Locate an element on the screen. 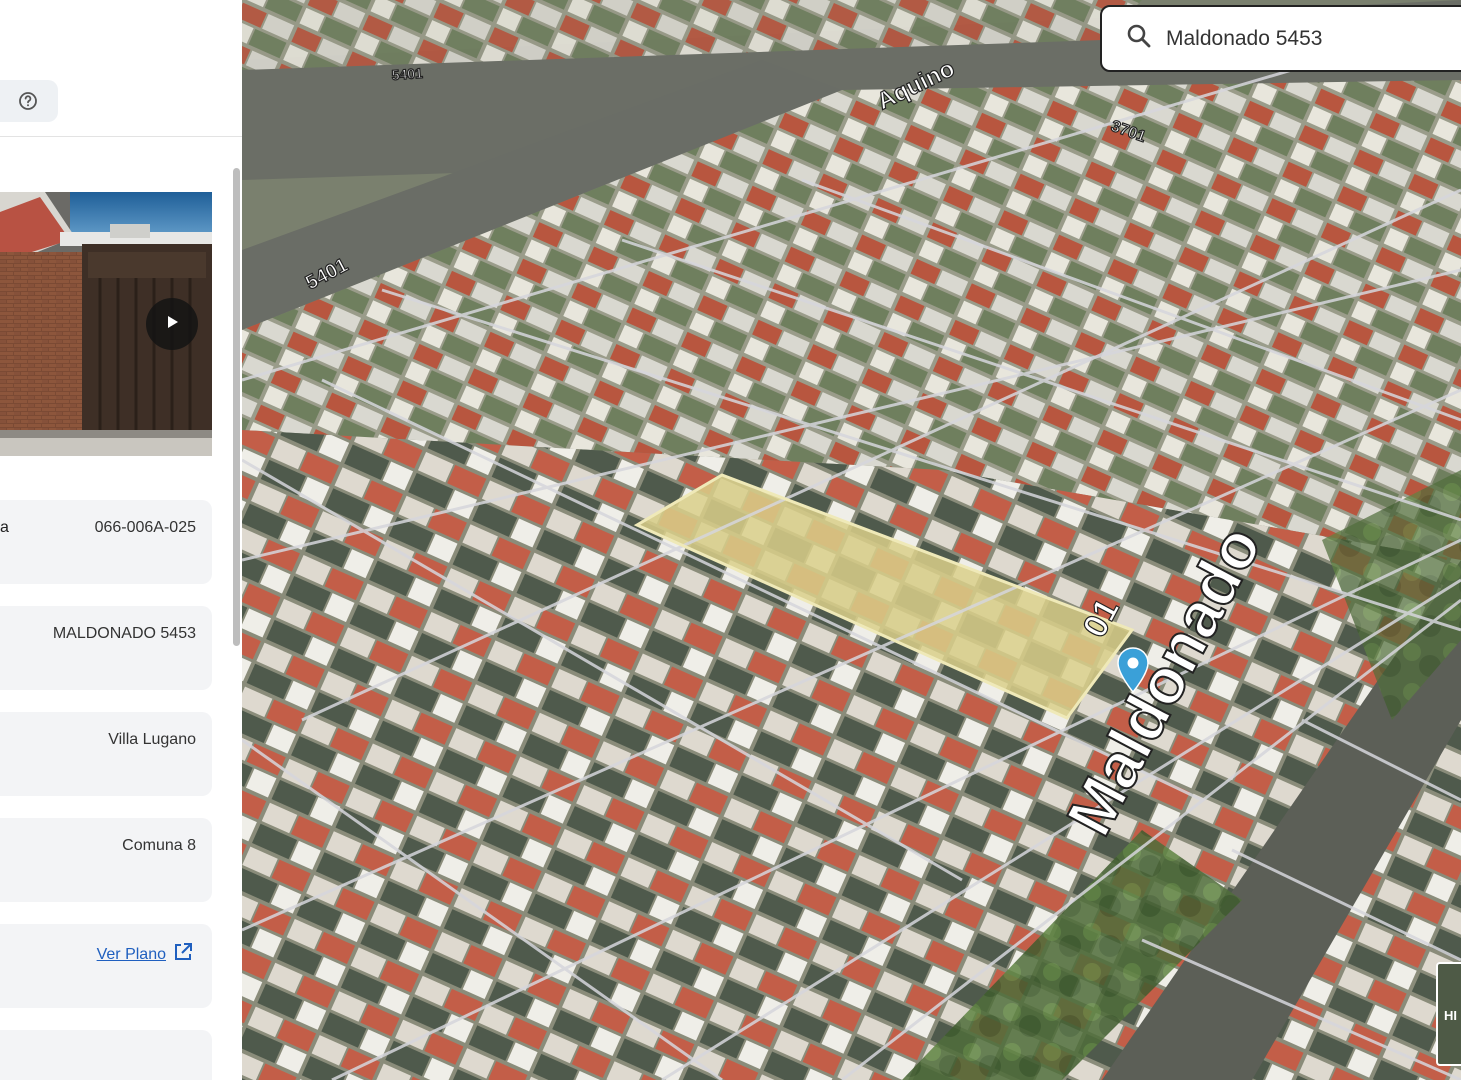  card-value: 066-006A-025 is located at coordinates (145, 527).